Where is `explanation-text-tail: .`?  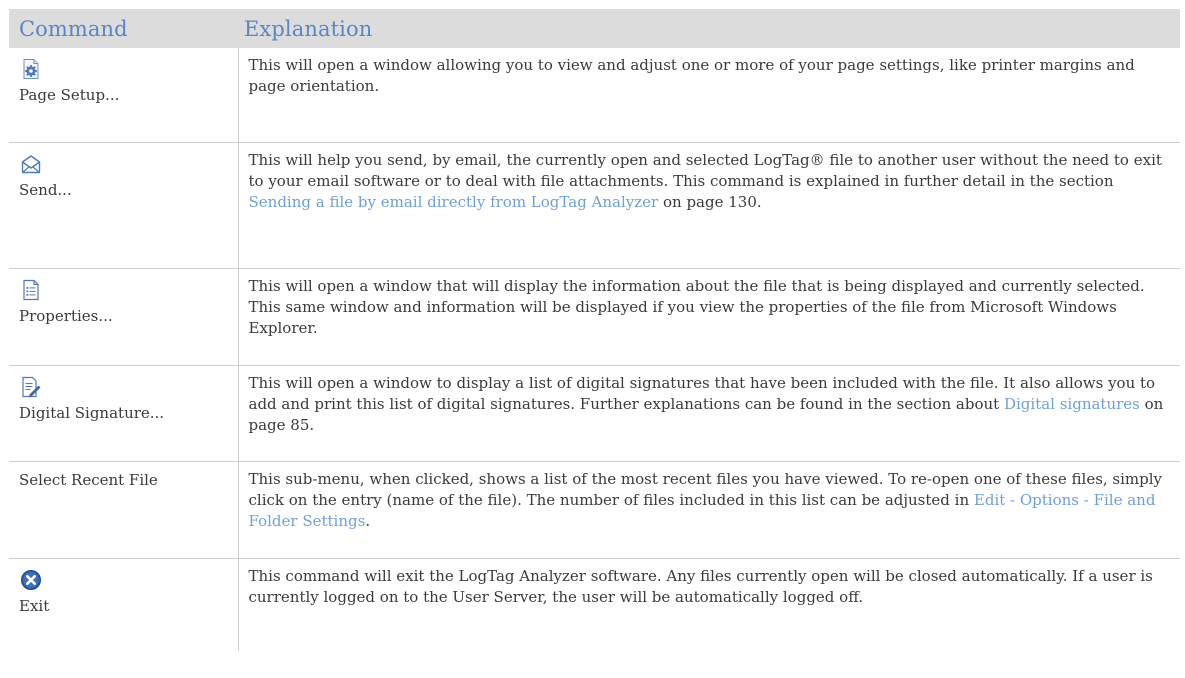 explanation-text-tail: . is located at coordinates (368, 521).